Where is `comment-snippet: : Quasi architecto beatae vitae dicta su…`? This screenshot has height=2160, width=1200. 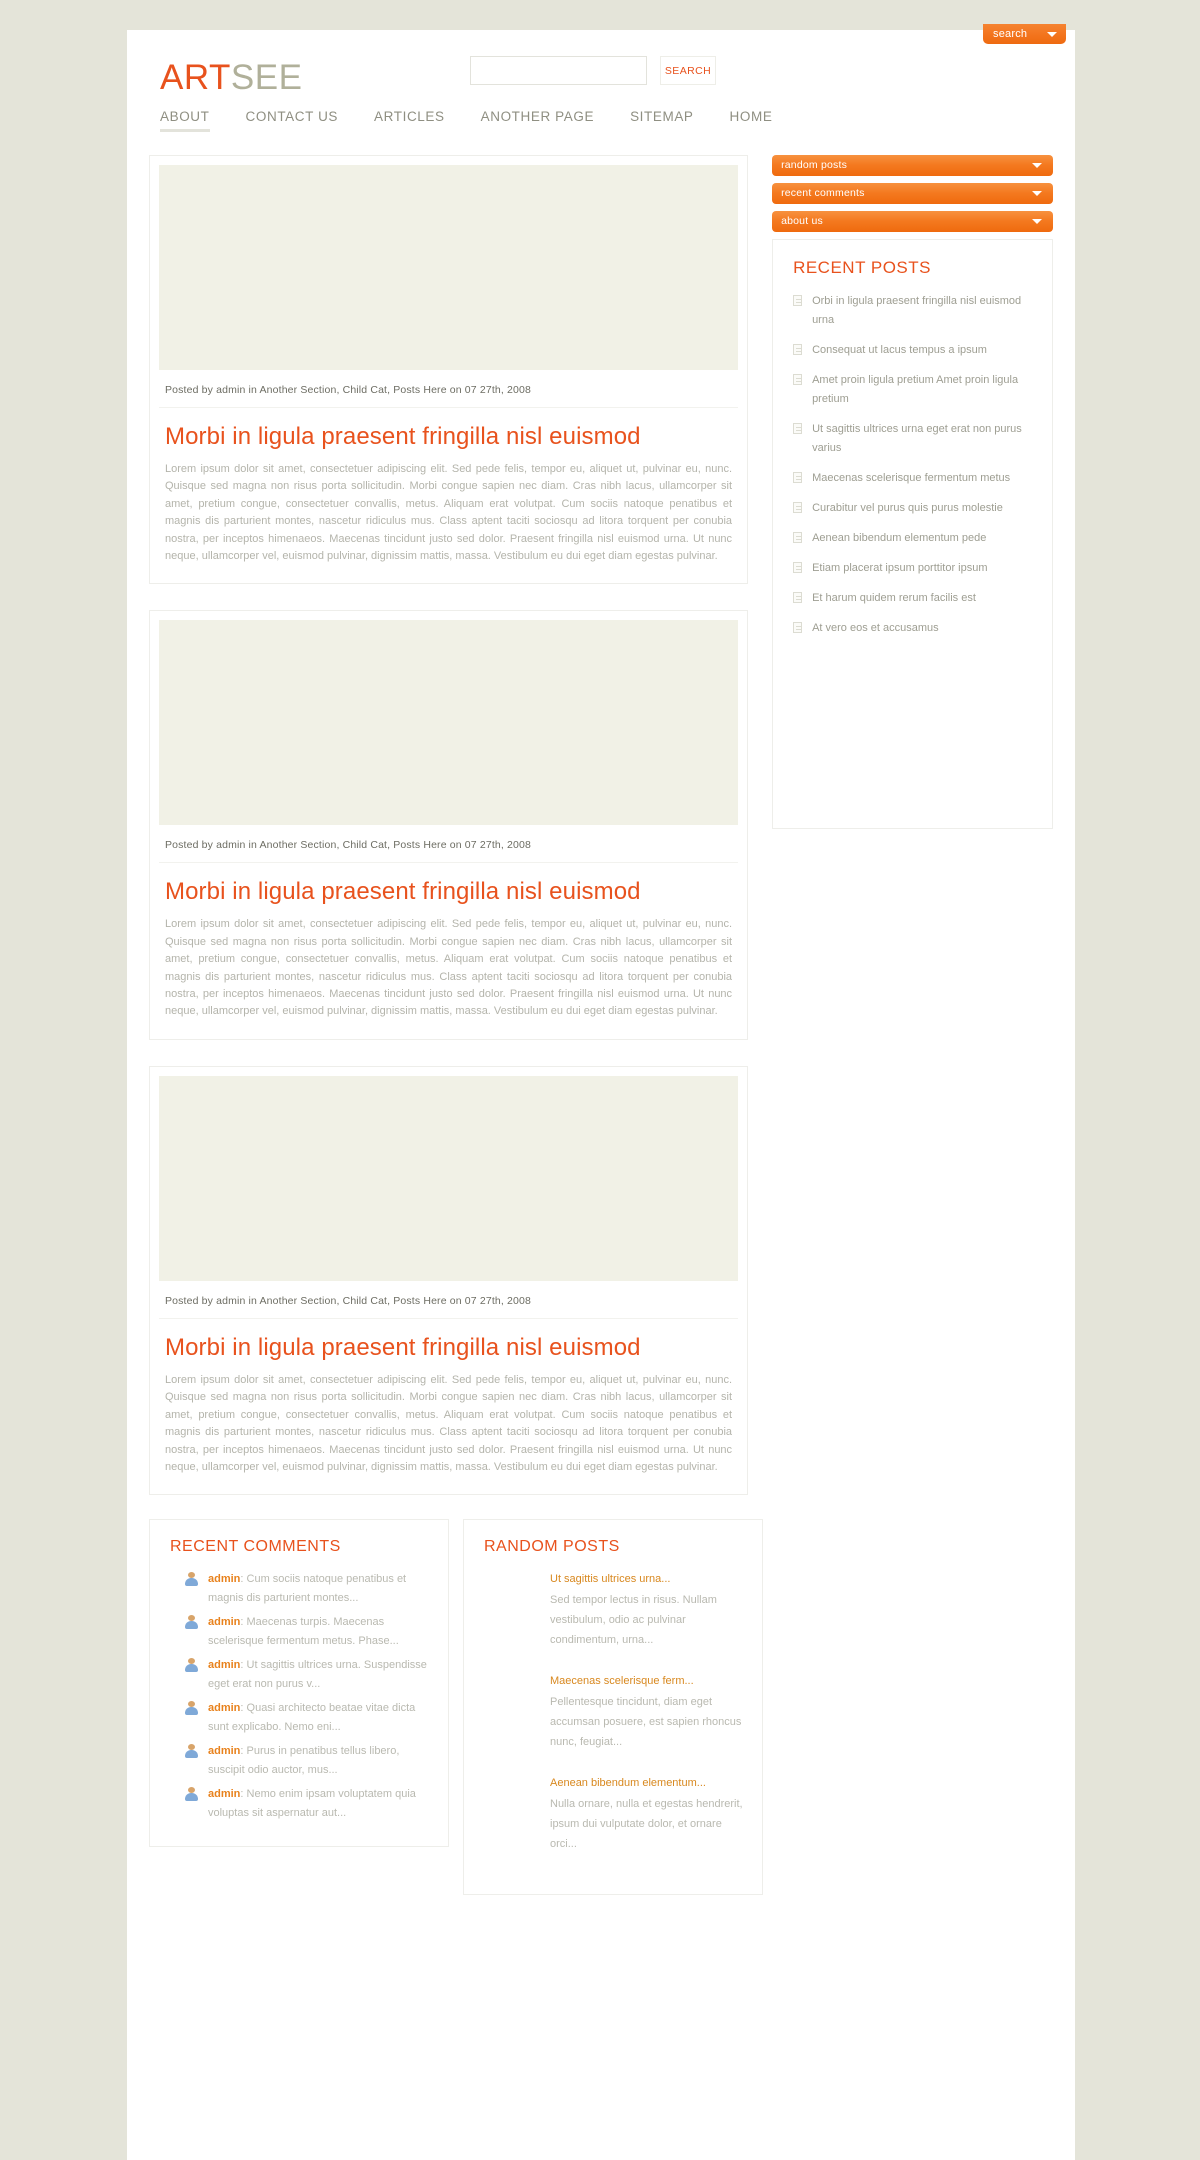
comment-snippet: : Quasi architecto beatae vitae dicta su… is located at coordinates (312, 1718).